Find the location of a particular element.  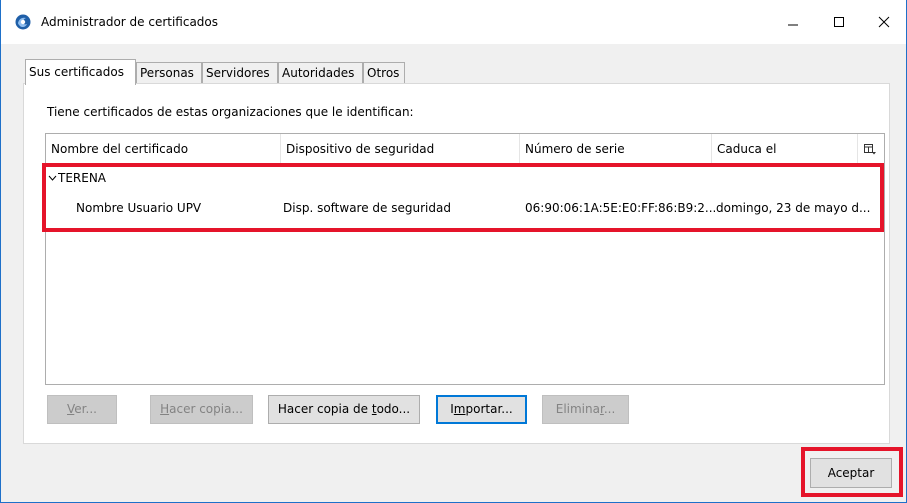

group-row: TERENA is located at coordinates (465, 178).